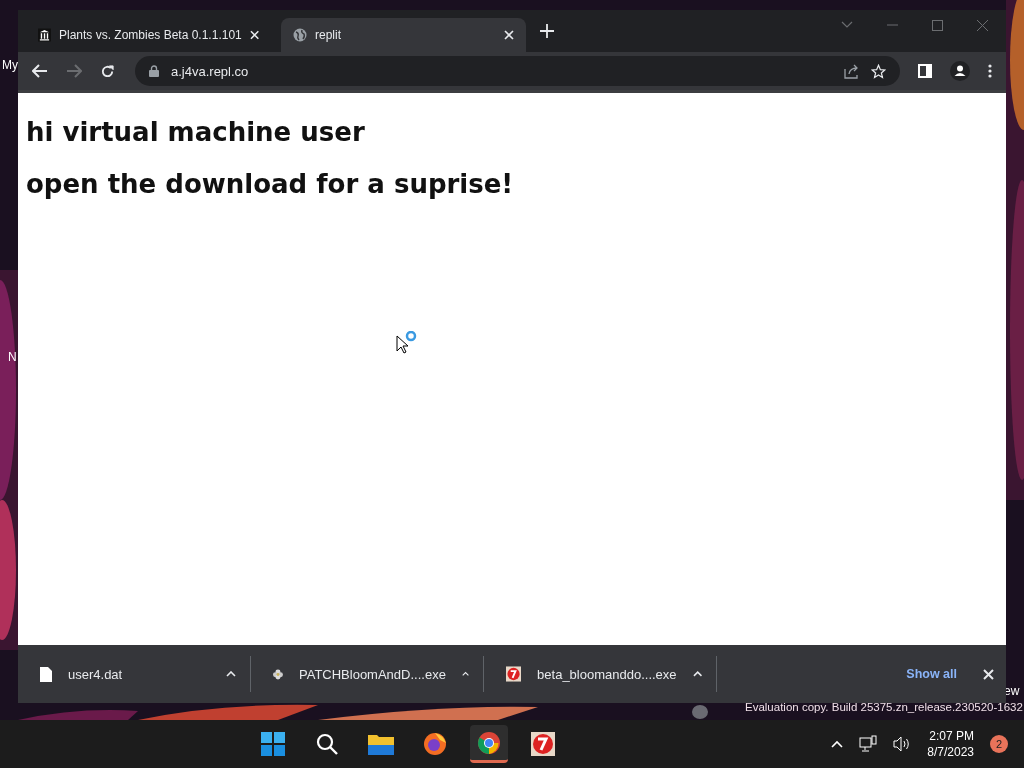 Image resolution: width=1024 pixels, height=768 pixels. Describe the element at coordinates (12, 357) in the screenshot. I see `desktop-icon-label: N` at that location.